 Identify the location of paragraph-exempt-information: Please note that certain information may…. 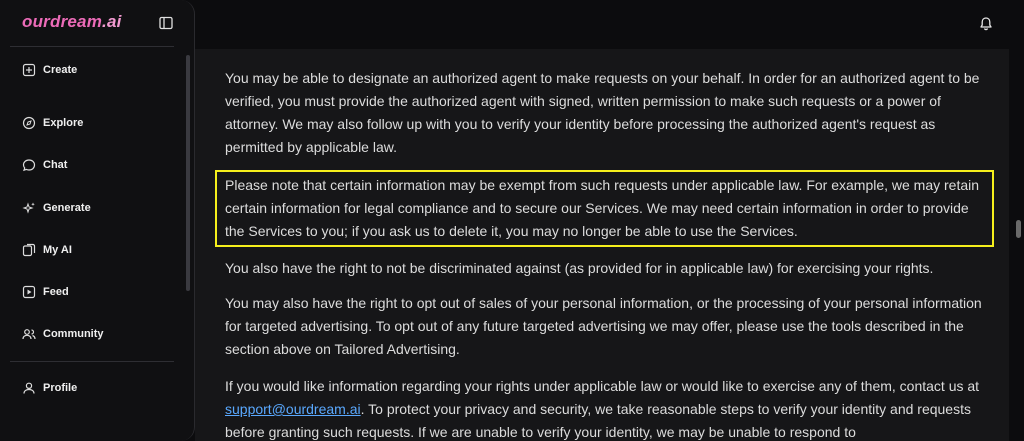
(602, 208).